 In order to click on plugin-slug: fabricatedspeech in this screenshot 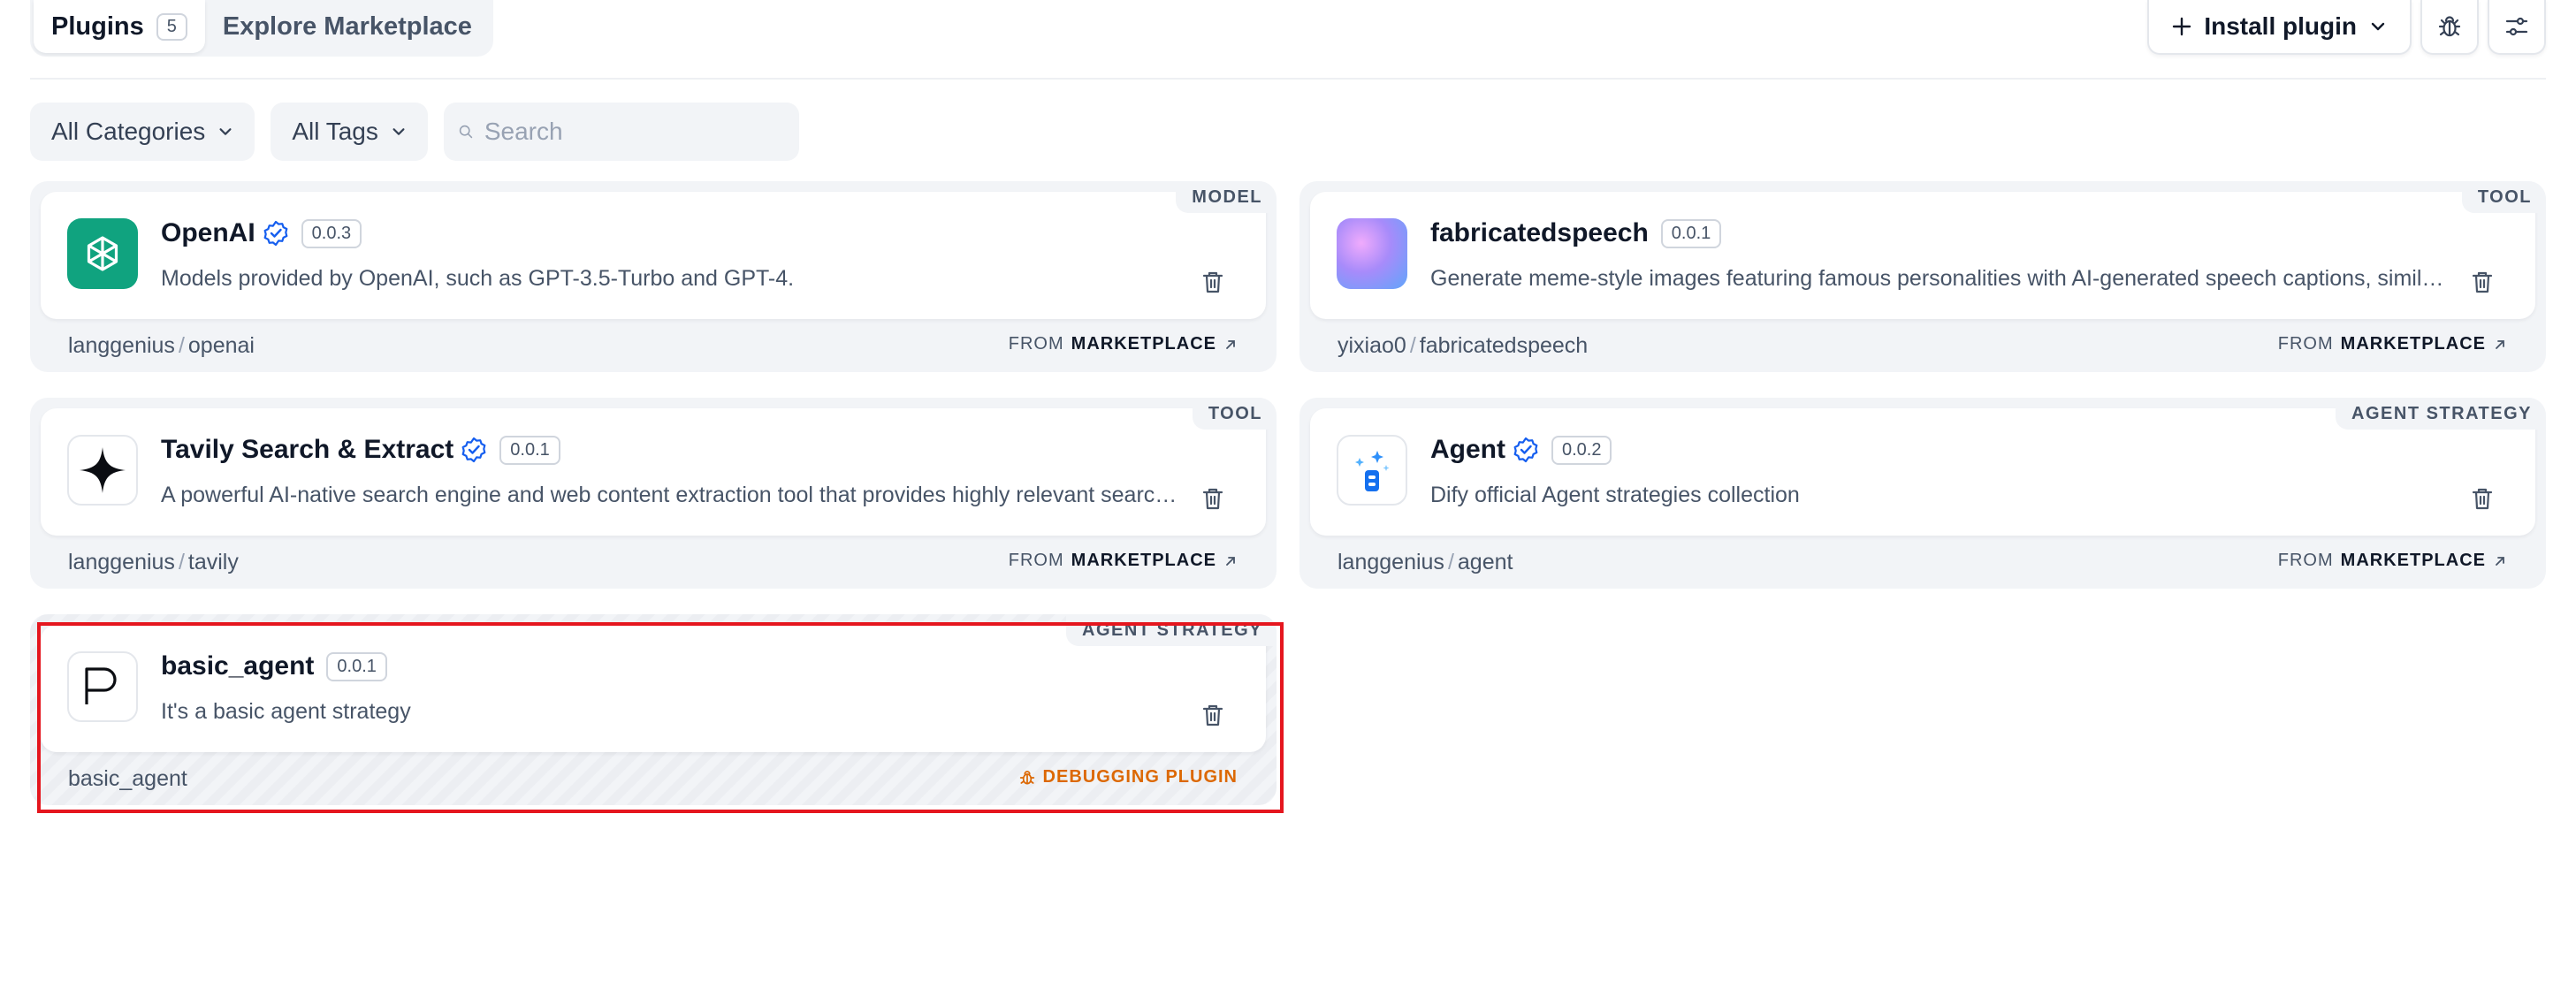, I will do `click(1504, 346)`.